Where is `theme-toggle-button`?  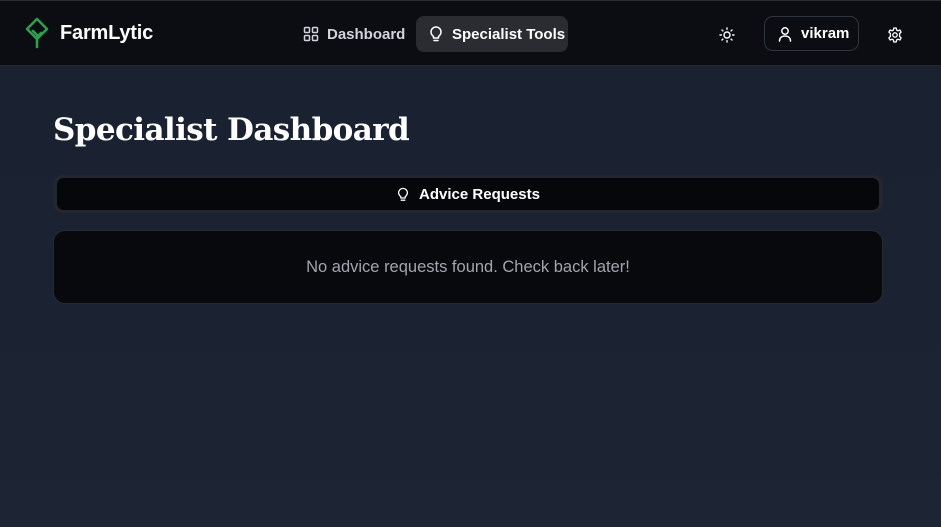 theme-toggle-button is located at coordinates (727, 35).